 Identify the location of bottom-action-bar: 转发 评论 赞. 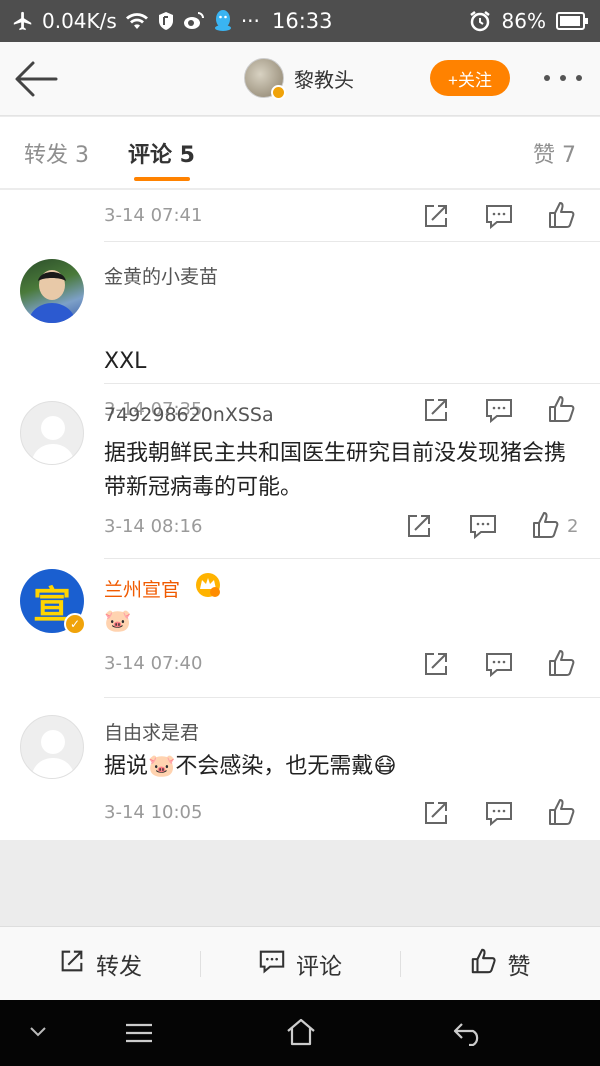
(300, 963).